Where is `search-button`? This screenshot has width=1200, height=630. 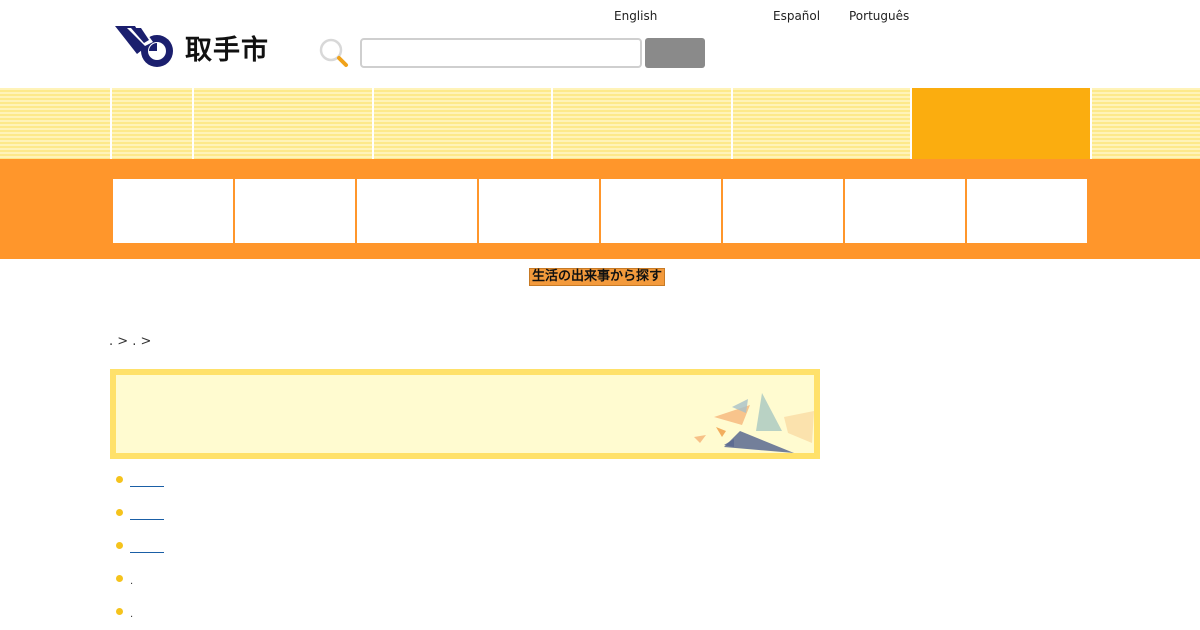 search-button is located at coordinates (675, 53).